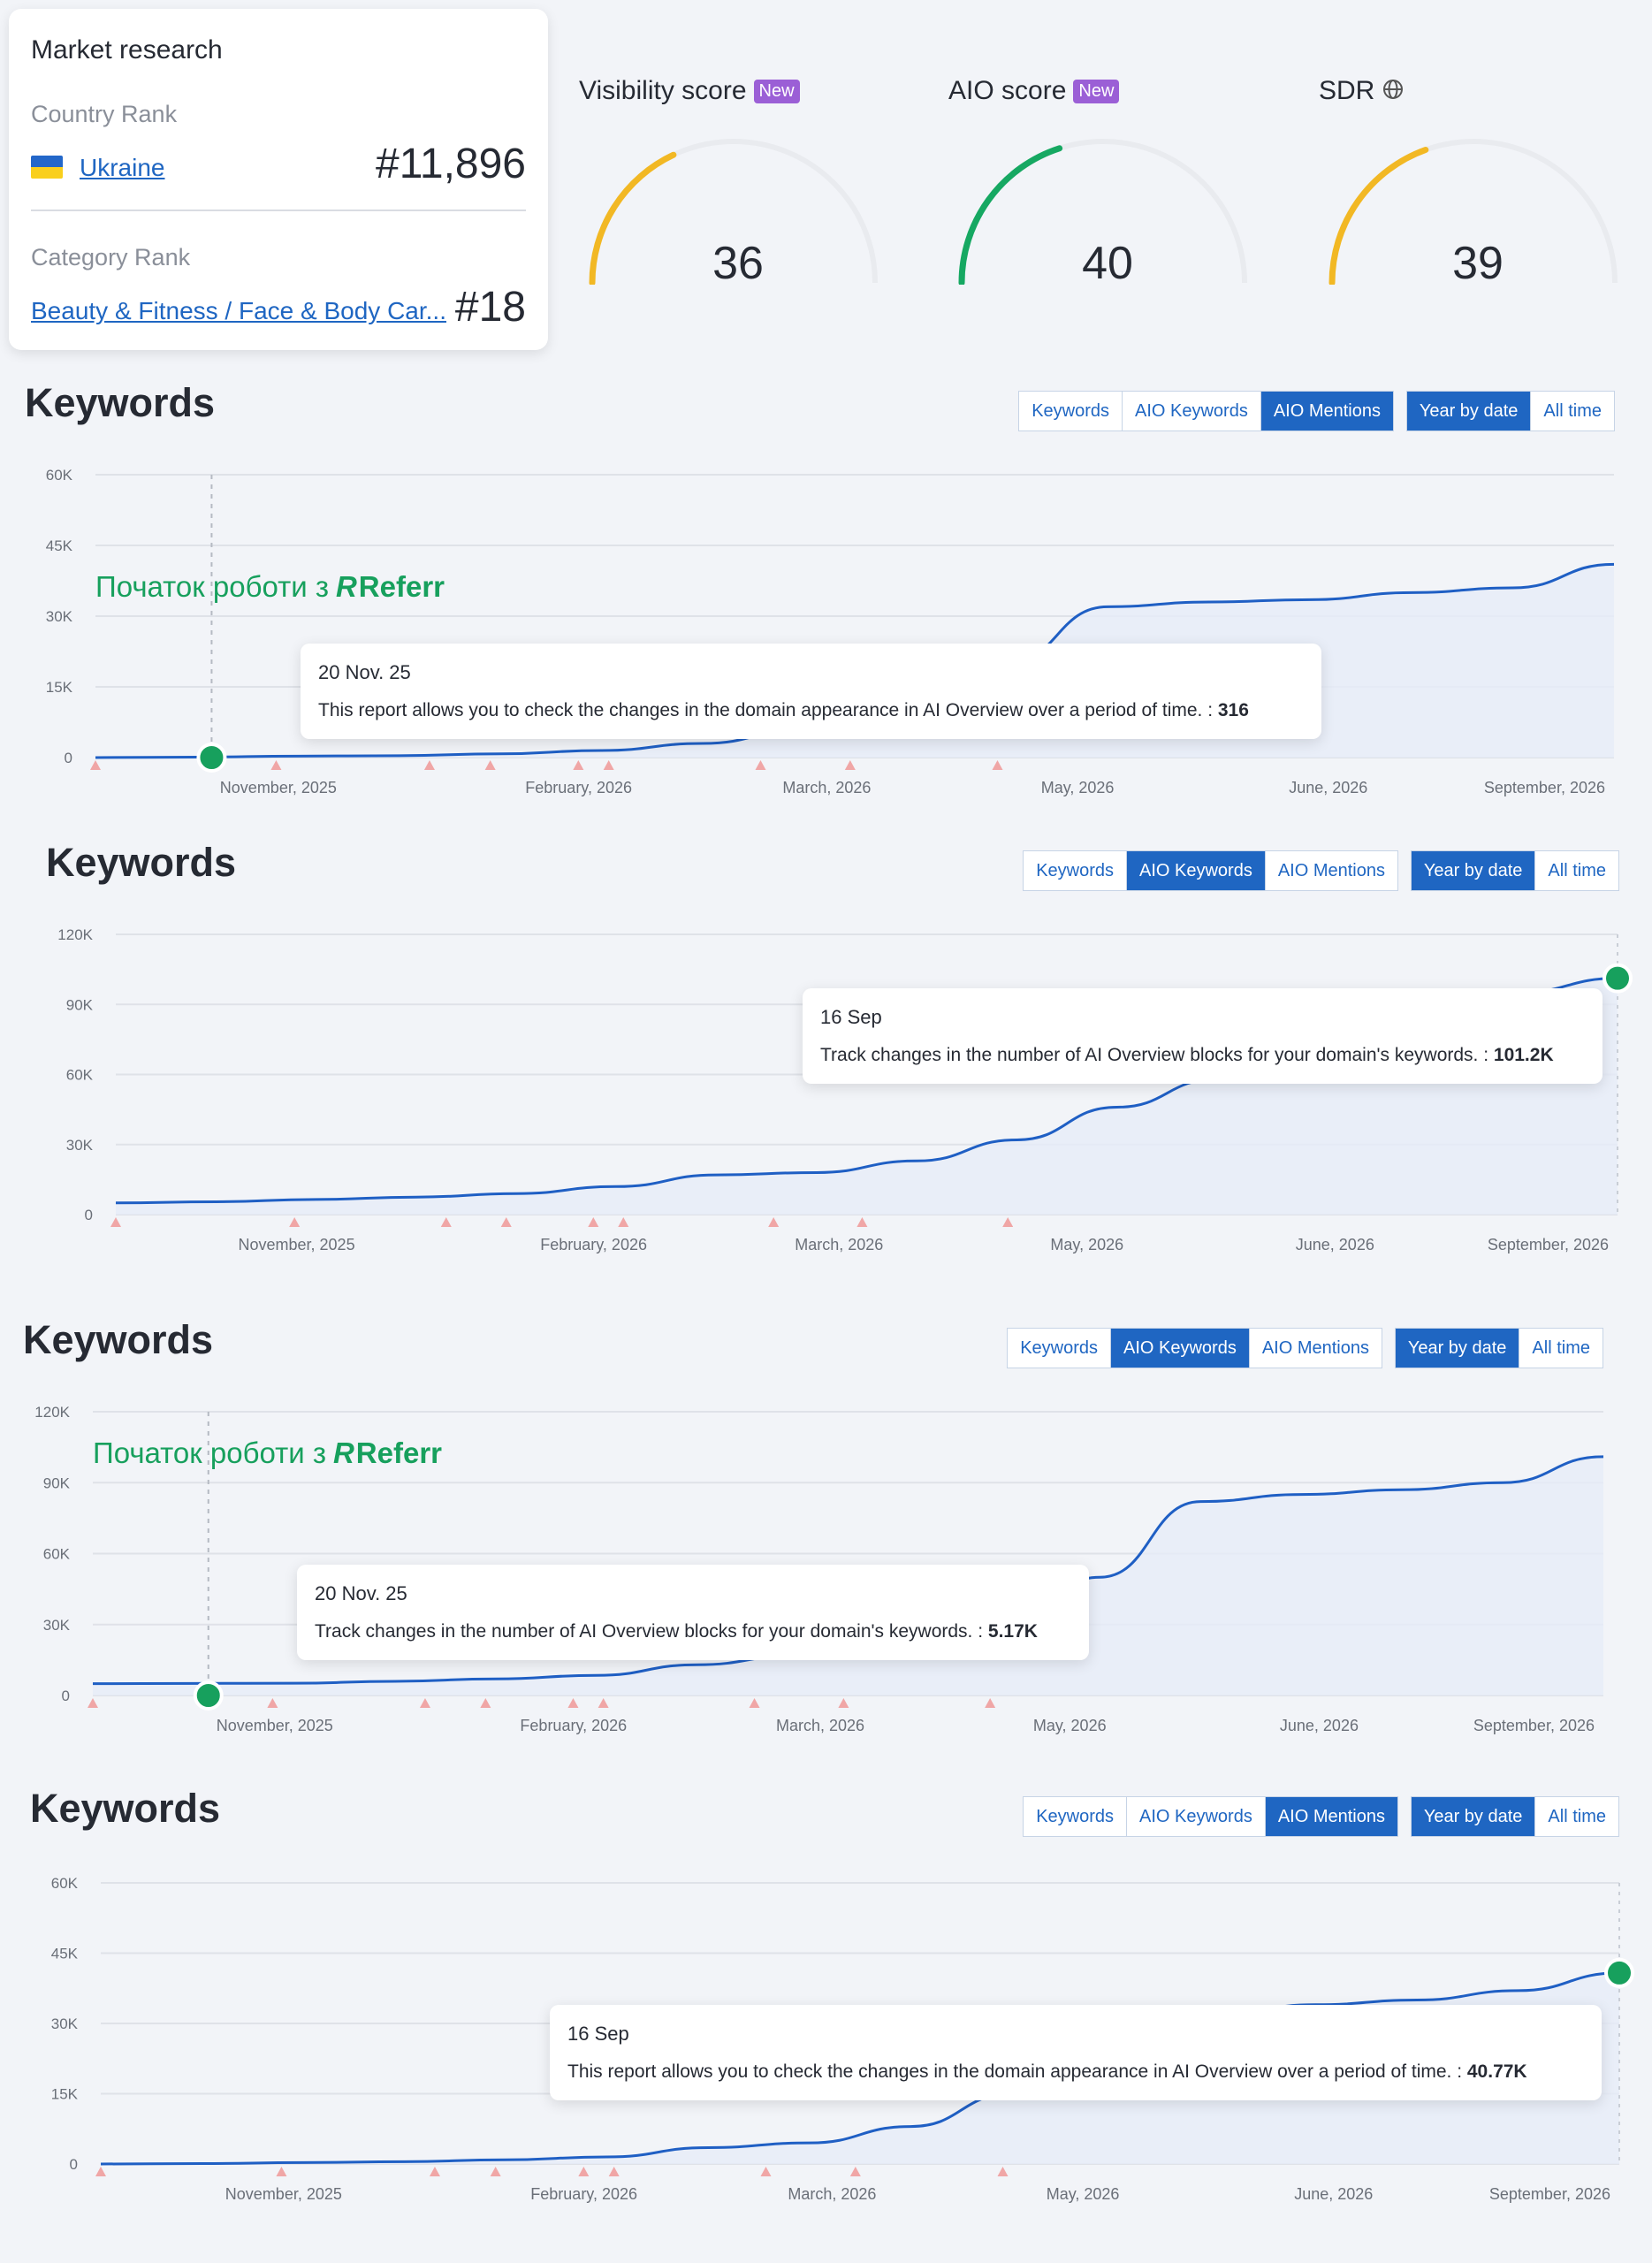 The width and height of the screenshot is (1652, 2263). Describe the element at coordinates (65, 2094) in the screenshot. I see `y-tick-label: 15K` at that location.